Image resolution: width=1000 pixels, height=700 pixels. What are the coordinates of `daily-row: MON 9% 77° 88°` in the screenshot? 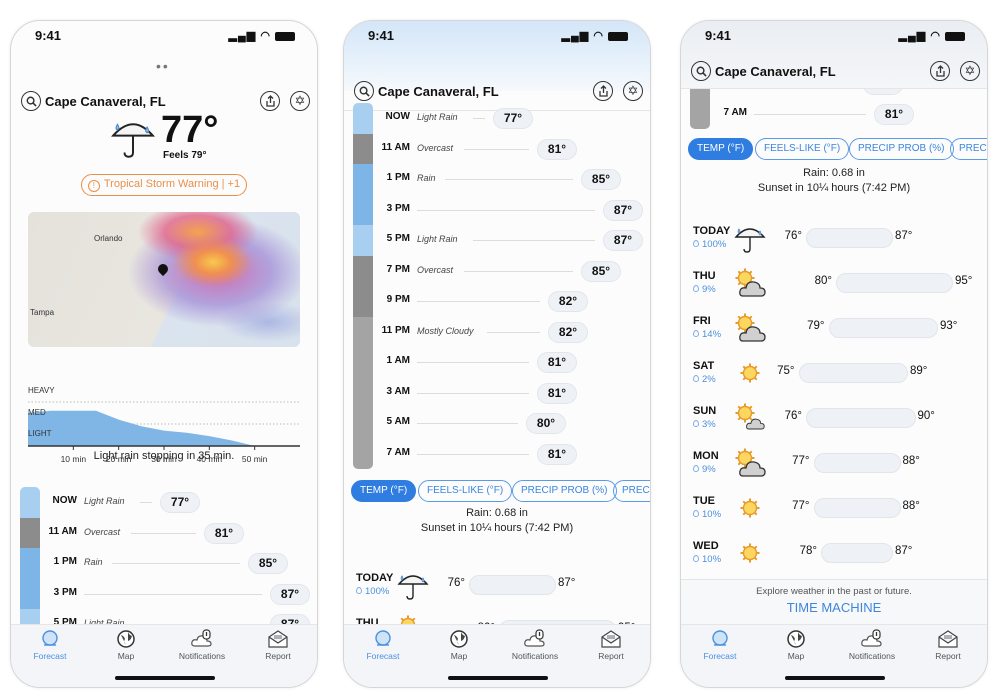 It's located at (834, 466).